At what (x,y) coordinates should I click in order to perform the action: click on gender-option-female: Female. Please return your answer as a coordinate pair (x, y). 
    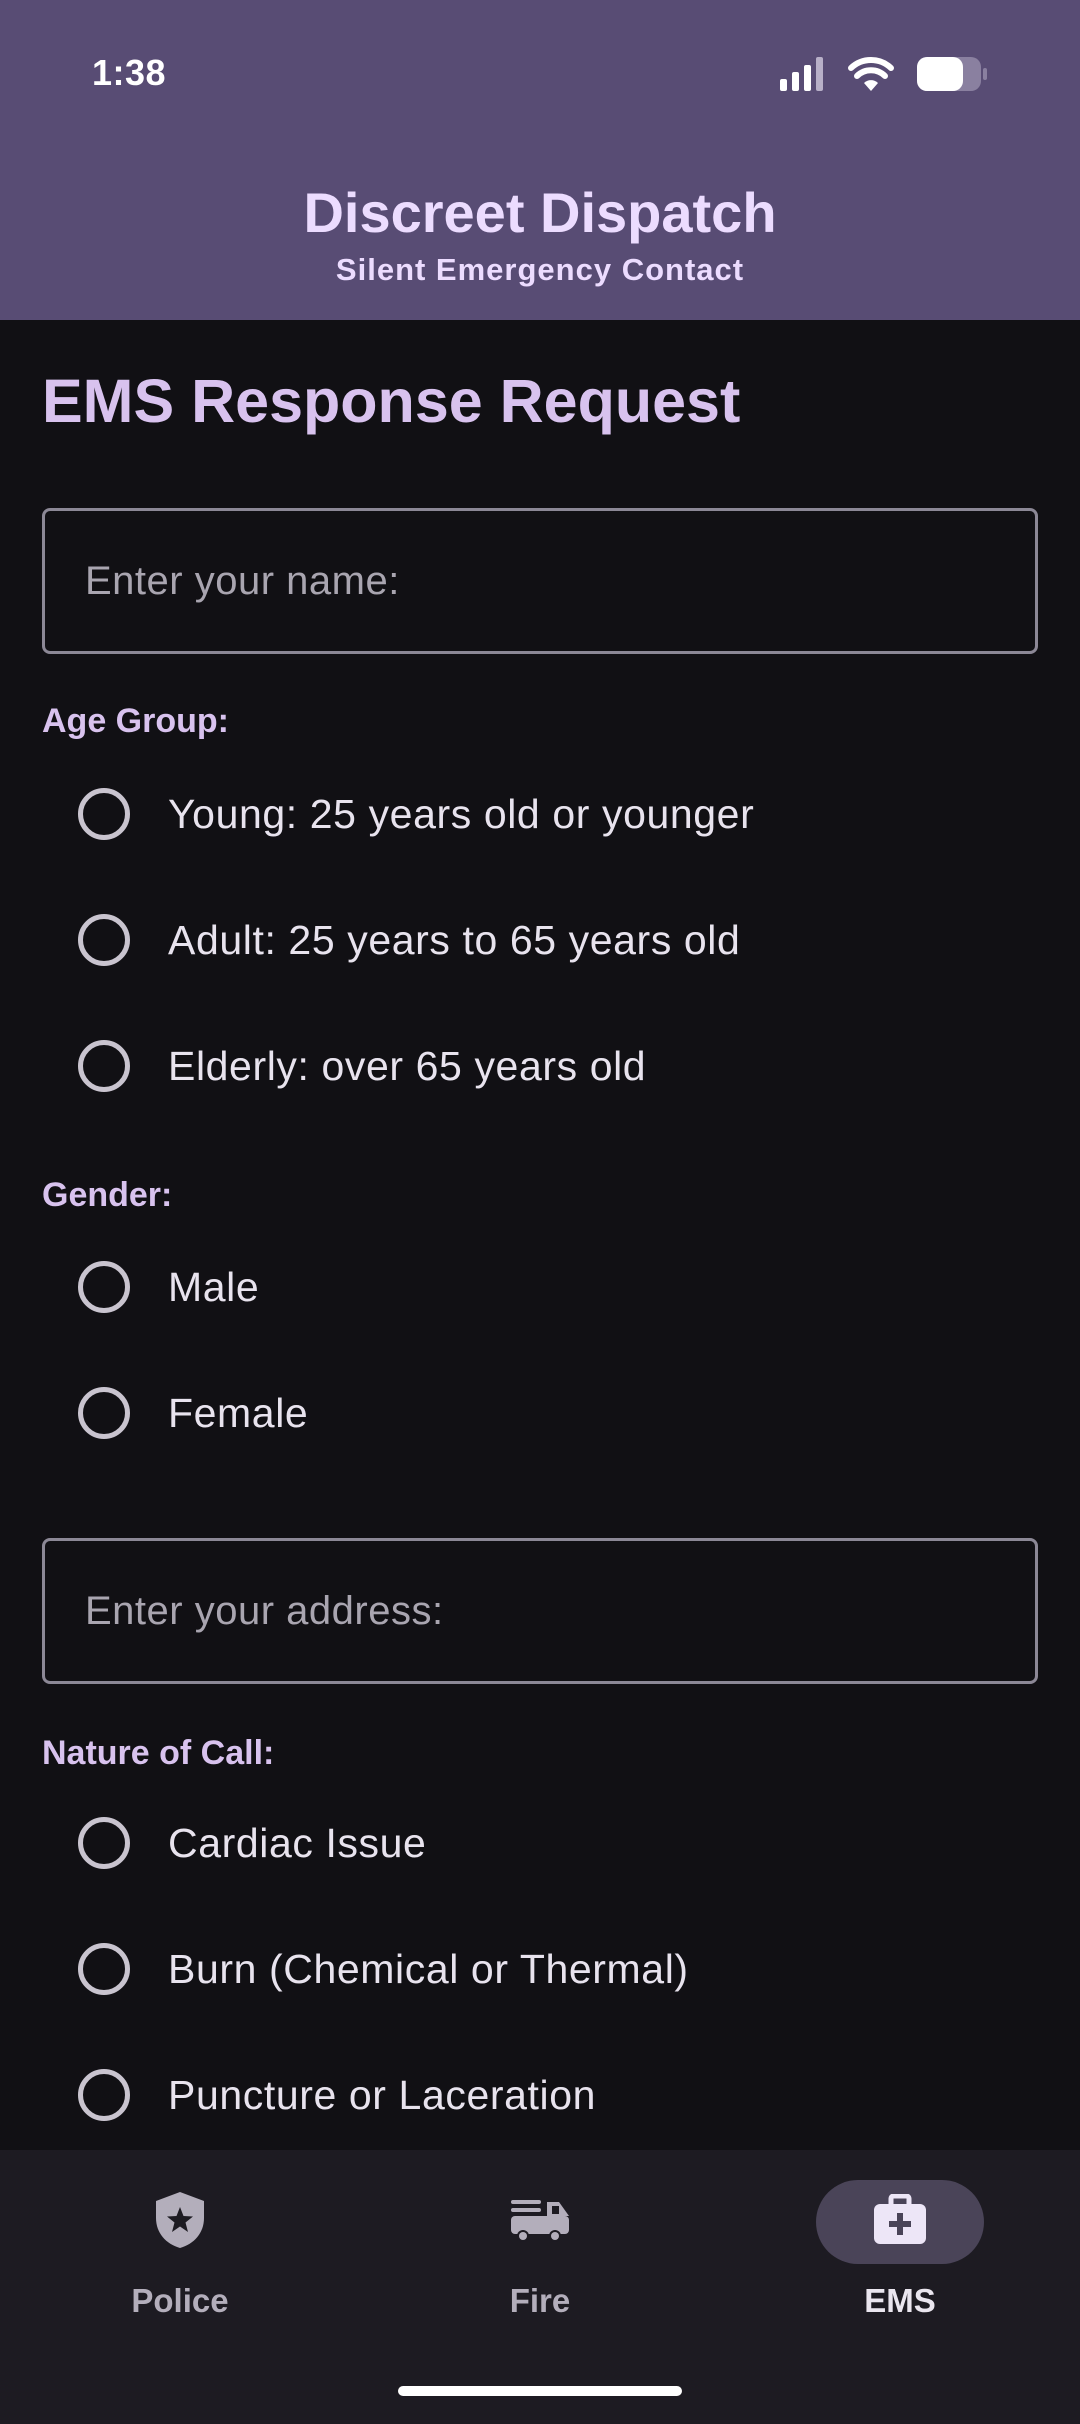
    Looking at the image, I should click on (193, 1413).